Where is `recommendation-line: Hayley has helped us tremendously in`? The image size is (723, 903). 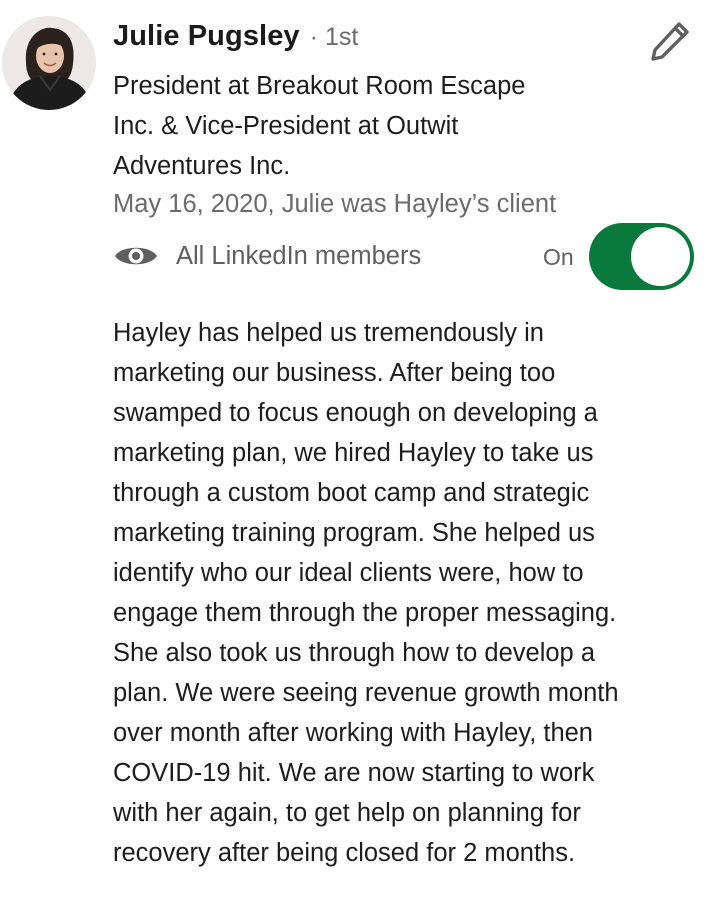
recommendation-line: Hayley has helped us tremendously in is located at coordinates (328, 333).